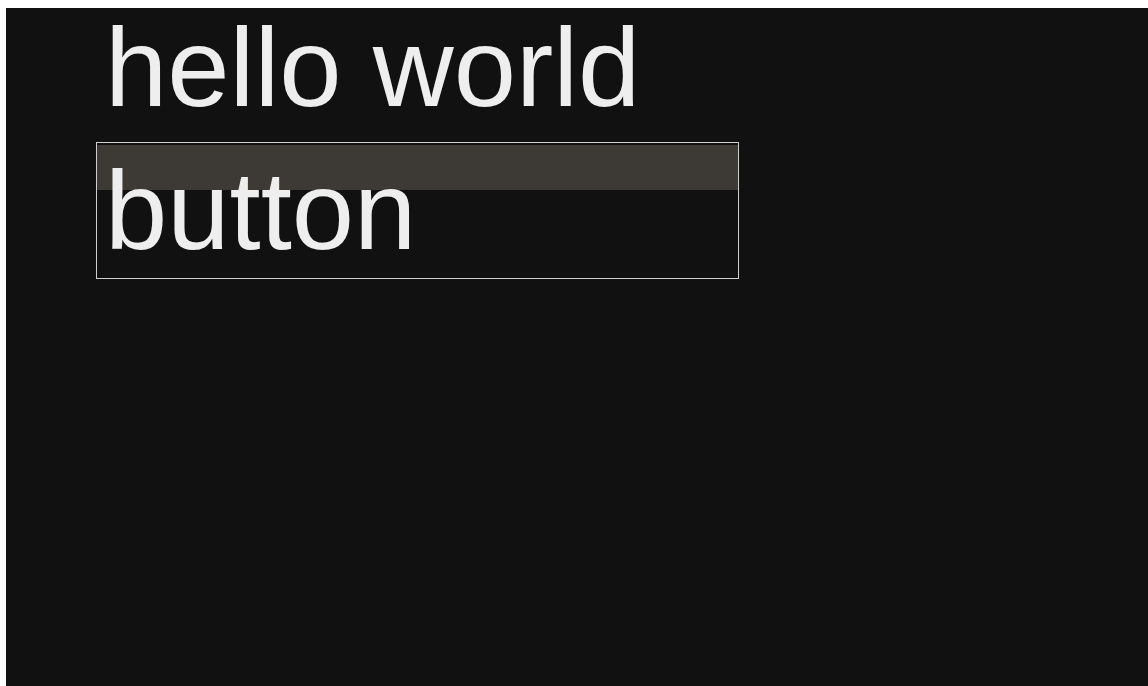  What do you see at coordinates (372, 66) in the screenshot?
I see `heading: hello world` at bounding box center [372, 66].